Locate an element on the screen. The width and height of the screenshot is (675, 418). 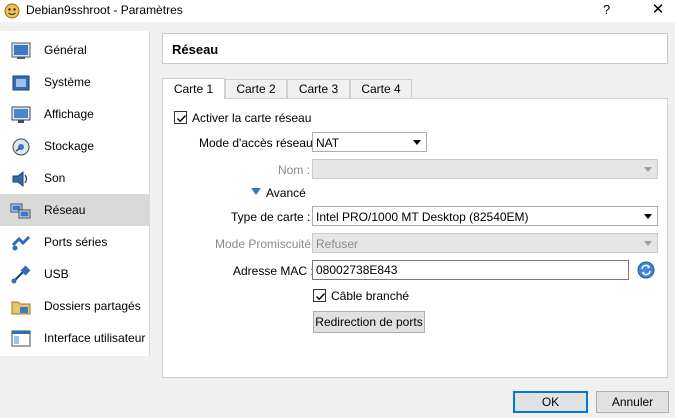
usb-icon is located at coordinates (21, 274).